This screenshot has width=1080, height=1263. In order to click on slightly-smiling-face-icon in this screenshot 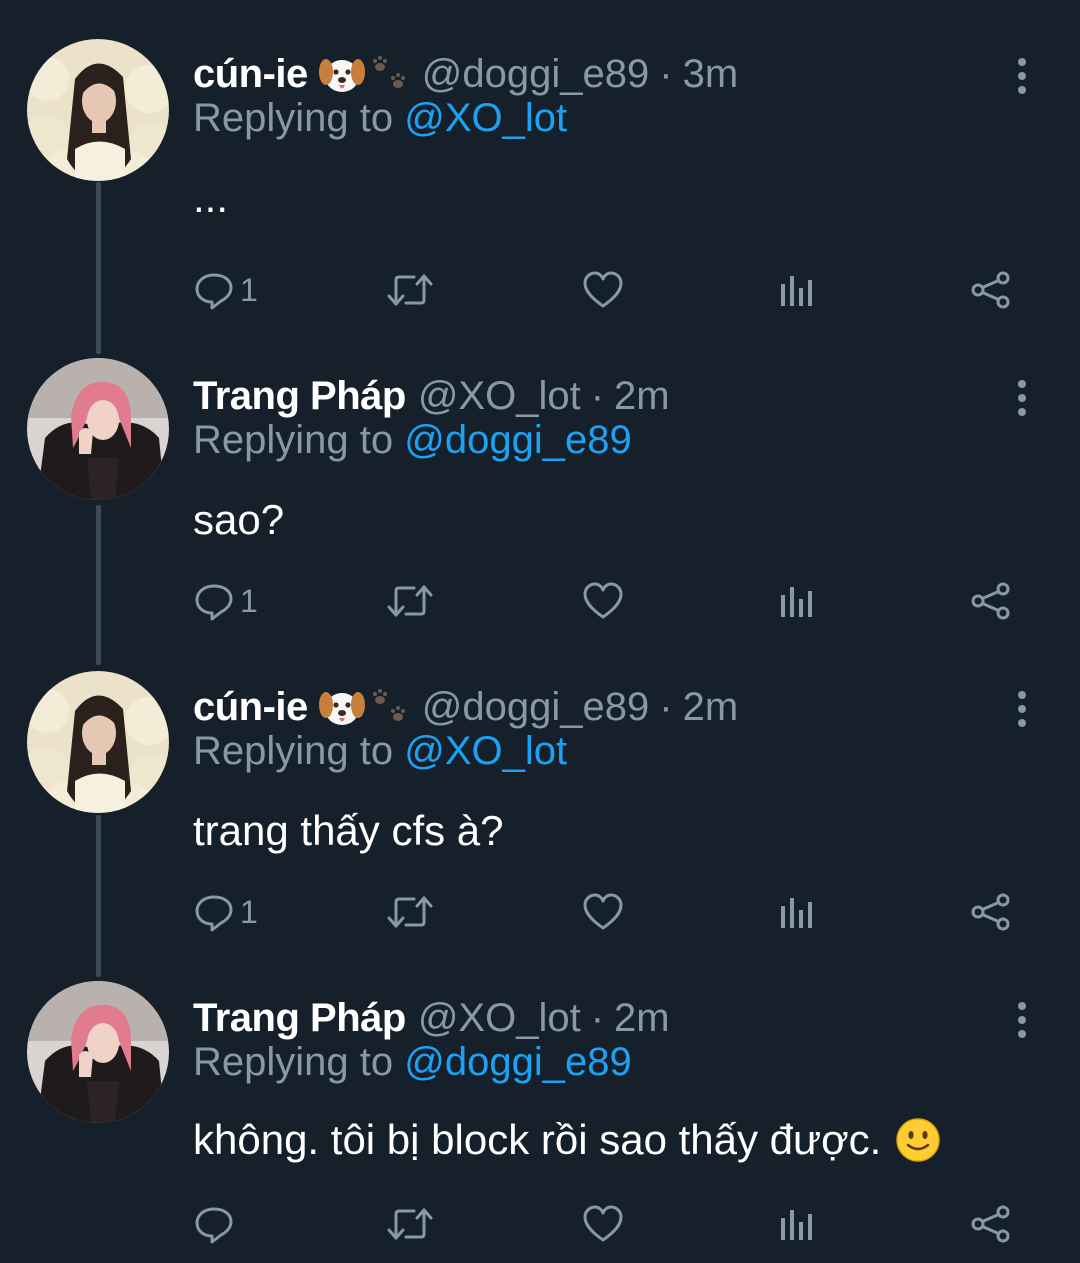, I will do `click(918, 1140)`.